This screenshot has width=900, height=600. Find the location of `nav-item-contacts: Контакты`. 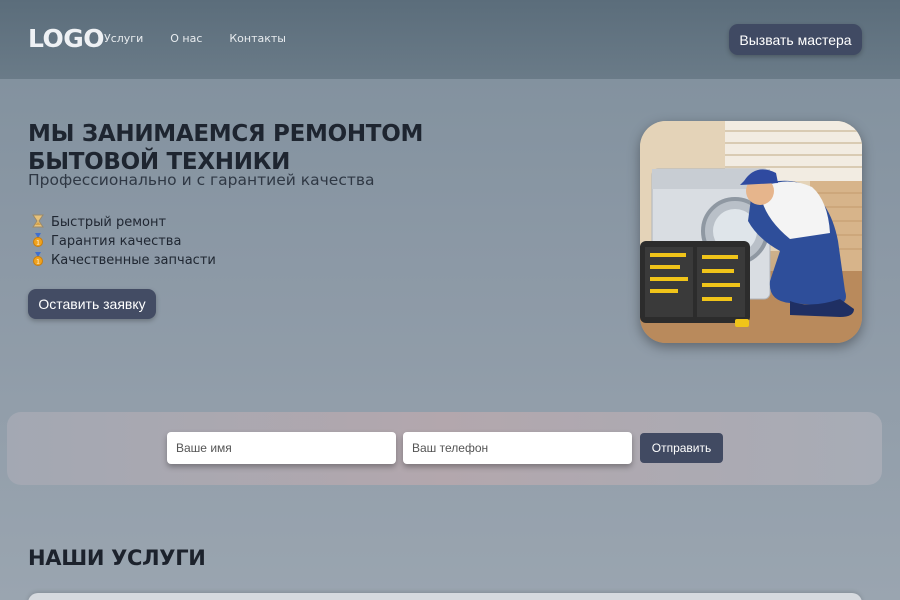

nav-item-contacts: Контакты is located at coordinates (257, 38).